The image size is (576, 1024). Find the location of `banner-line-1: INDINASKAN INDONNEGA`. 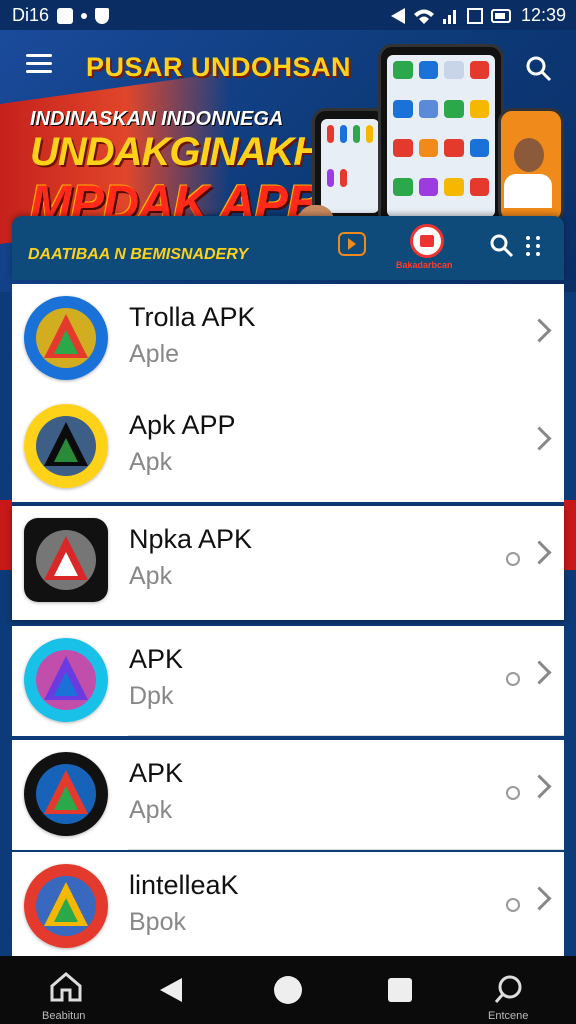

banner-line-1: INDINASKAN INDONNEGA is located at coordinates (157, 119).